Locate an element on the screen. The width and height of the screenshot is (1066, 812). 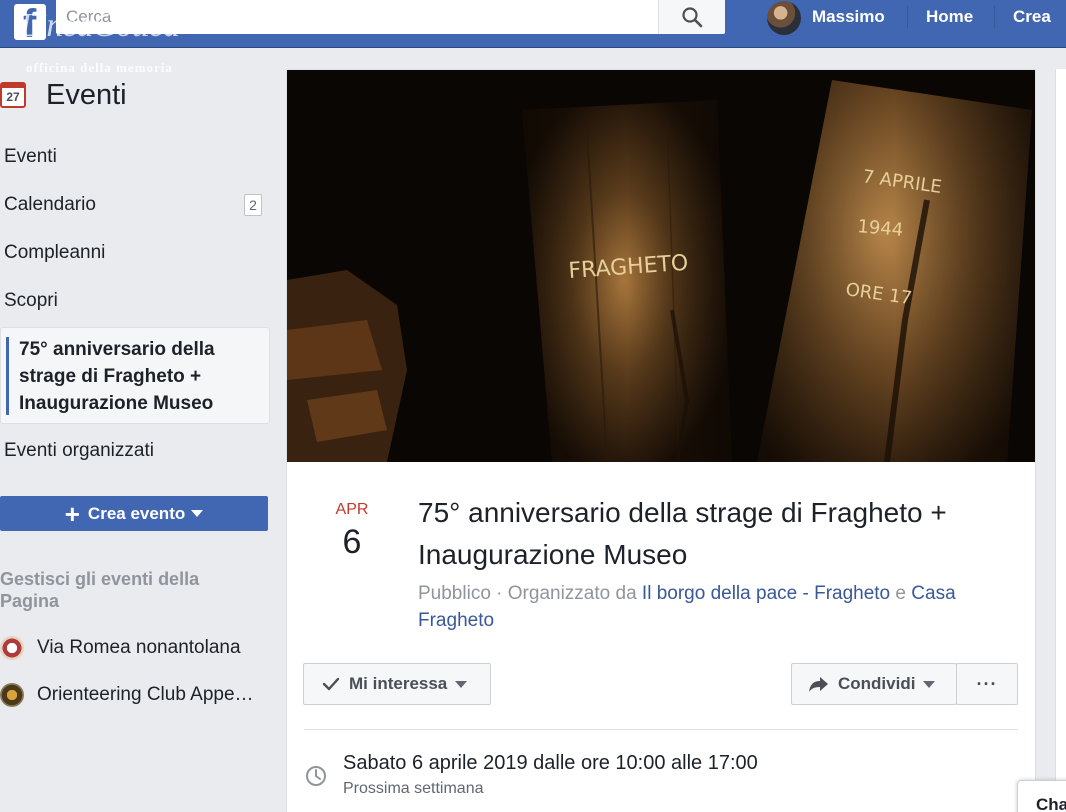
search-button is located at coordinates (691, 17).